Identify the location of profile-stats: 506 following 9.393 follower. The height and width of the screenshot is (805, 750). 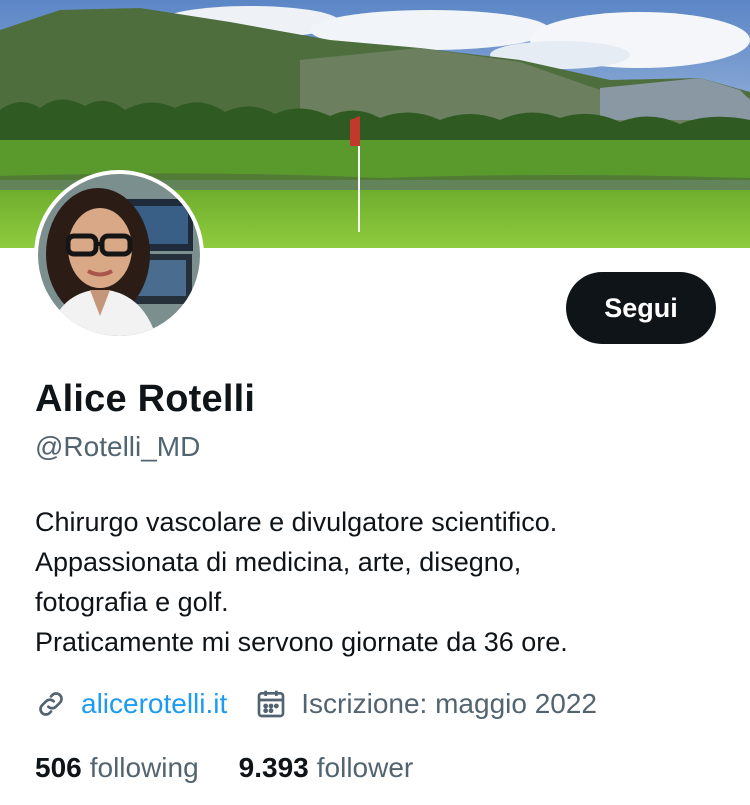
(244, 768).